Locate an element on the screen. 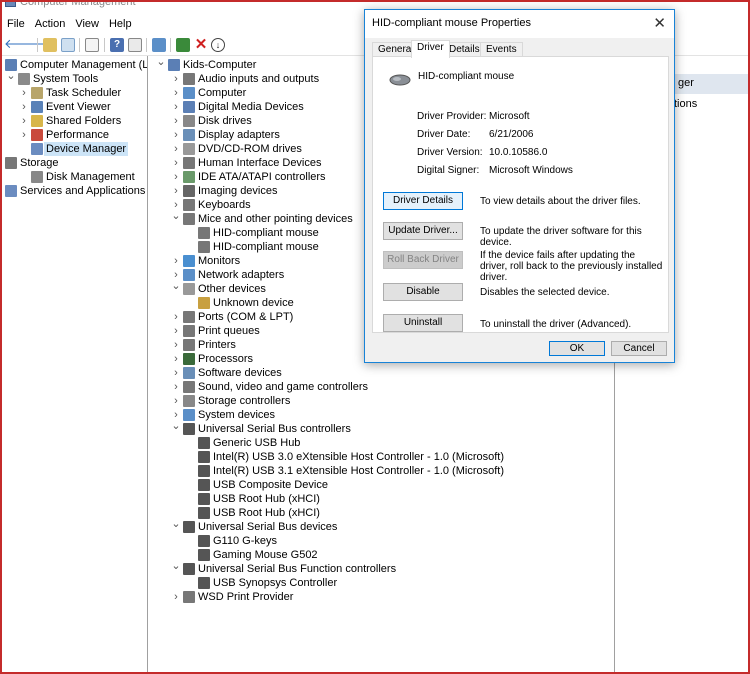 The image size is (750, 674). tree-item-label: Imaging devices is located at coordinates (238, 191).